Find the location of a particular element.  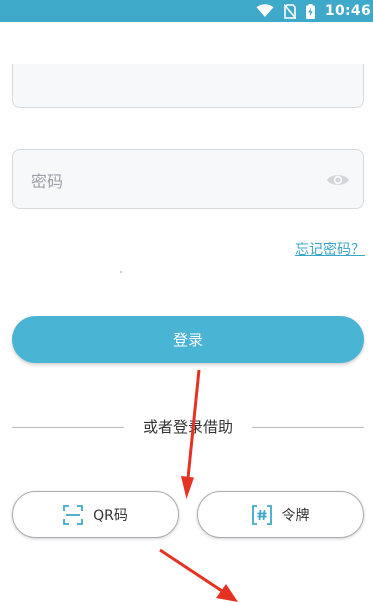

token-login-label: 令牌 is located at coordinates (295, 515).